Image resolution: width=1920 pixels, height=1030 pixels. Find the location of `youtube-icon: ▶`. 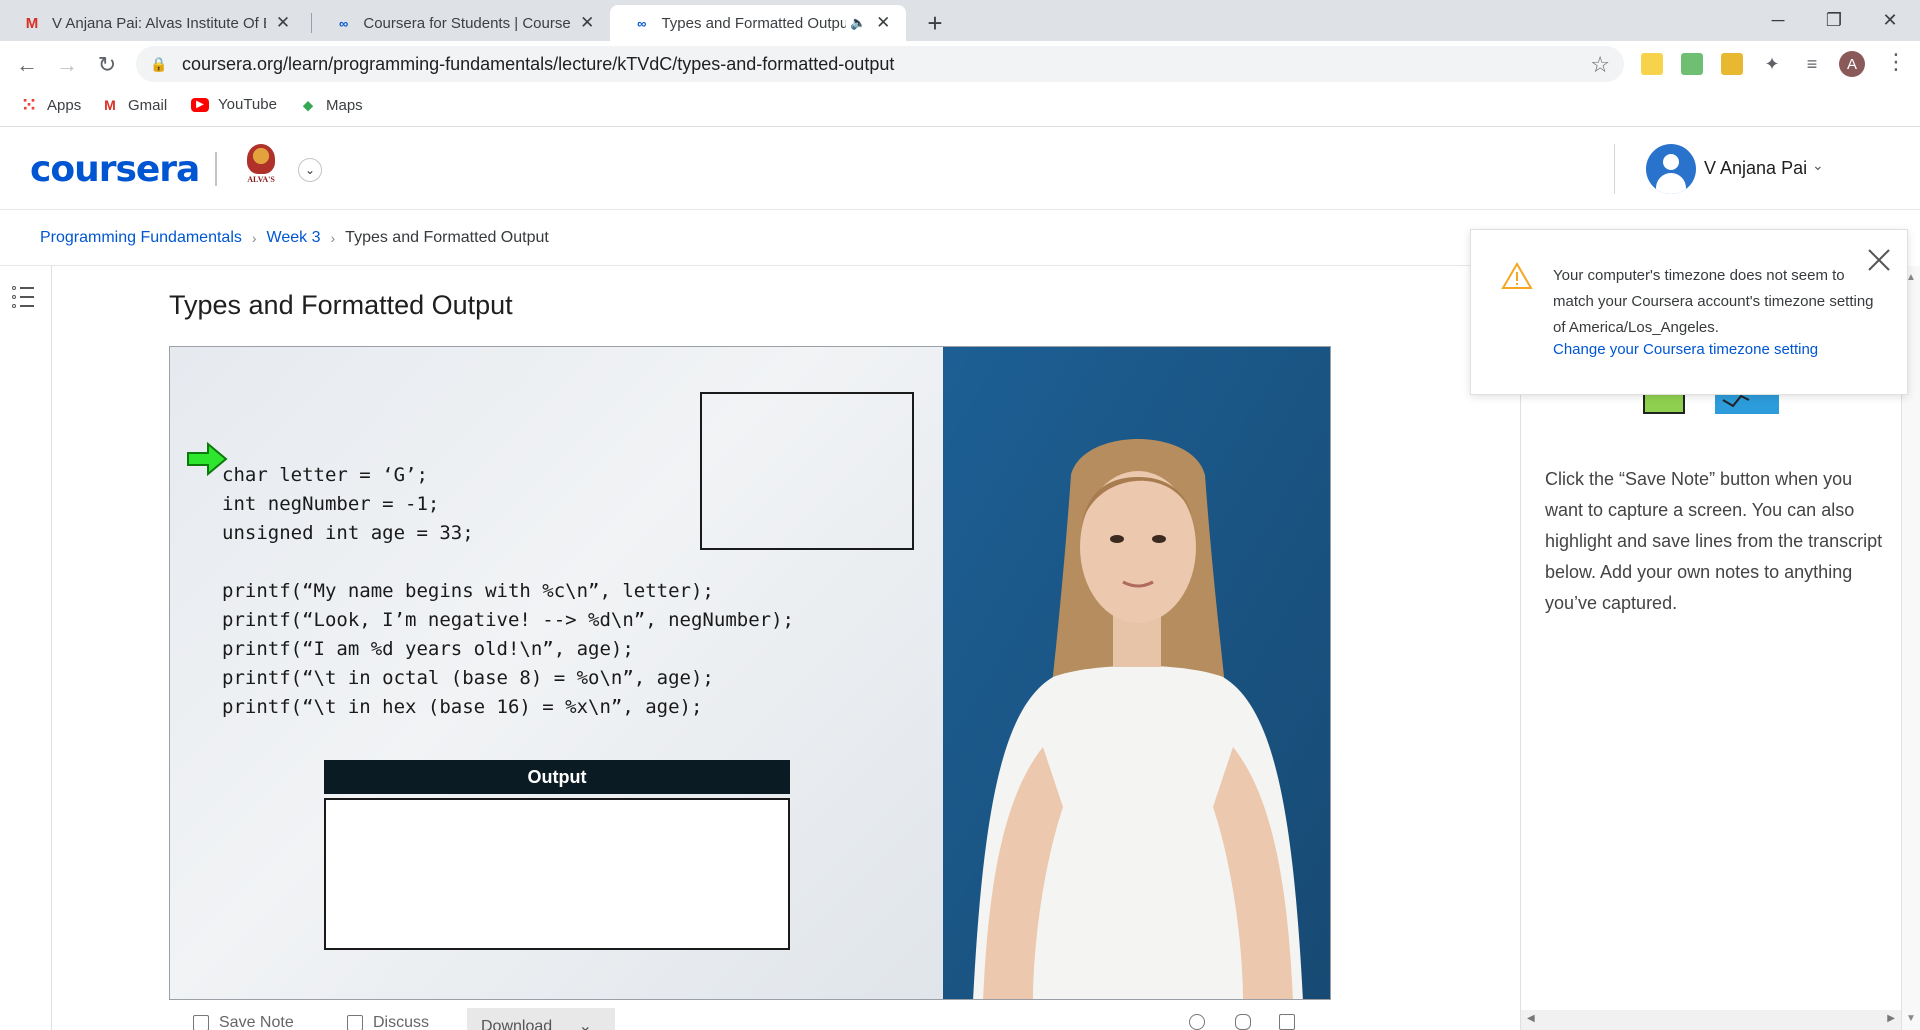

youtube-icon: ▶ is located at coordinates (200, 104).